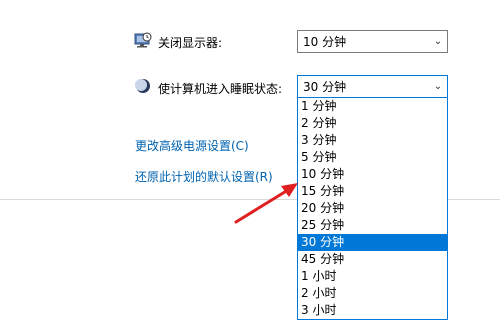  Describe the element at coordinates (266, 203) in the screenshot. I see `annotation-arrow-icon` at that location.